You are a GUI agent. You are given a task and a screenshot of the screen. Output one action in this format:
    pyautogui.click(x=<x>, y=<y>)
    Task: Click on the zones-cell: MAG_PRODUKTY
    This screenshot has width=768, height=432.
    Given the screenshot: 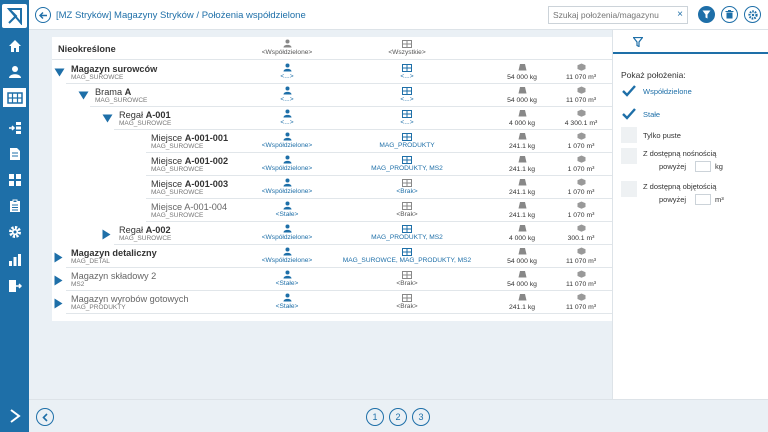 What is the action you would take?
    pyautogui.click(x=407, y=140)
    